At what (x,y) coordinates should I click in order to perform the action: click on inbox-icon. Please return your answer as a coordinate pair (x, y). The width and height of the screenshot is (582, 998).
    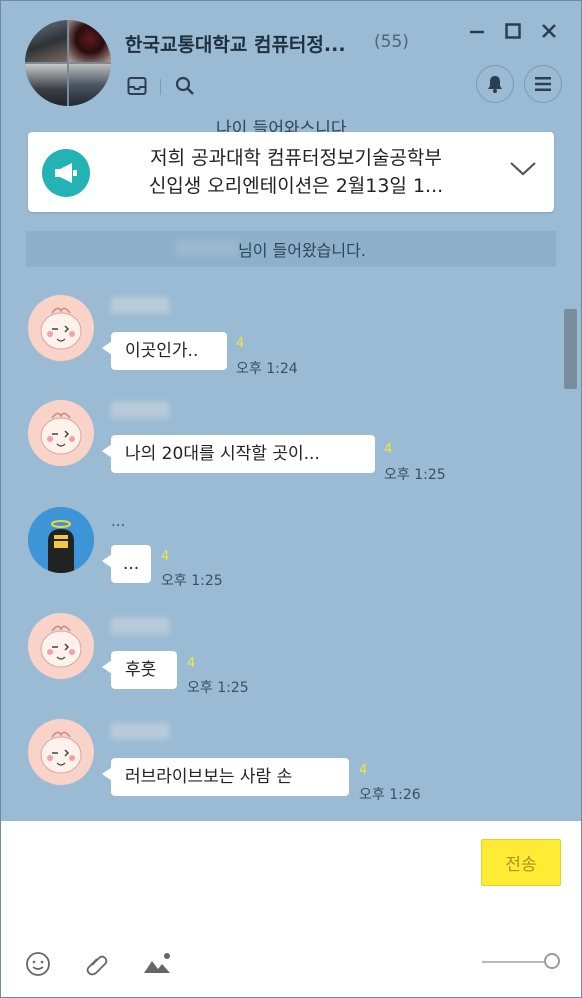
    Looking at the image, I should click on (137, 86).